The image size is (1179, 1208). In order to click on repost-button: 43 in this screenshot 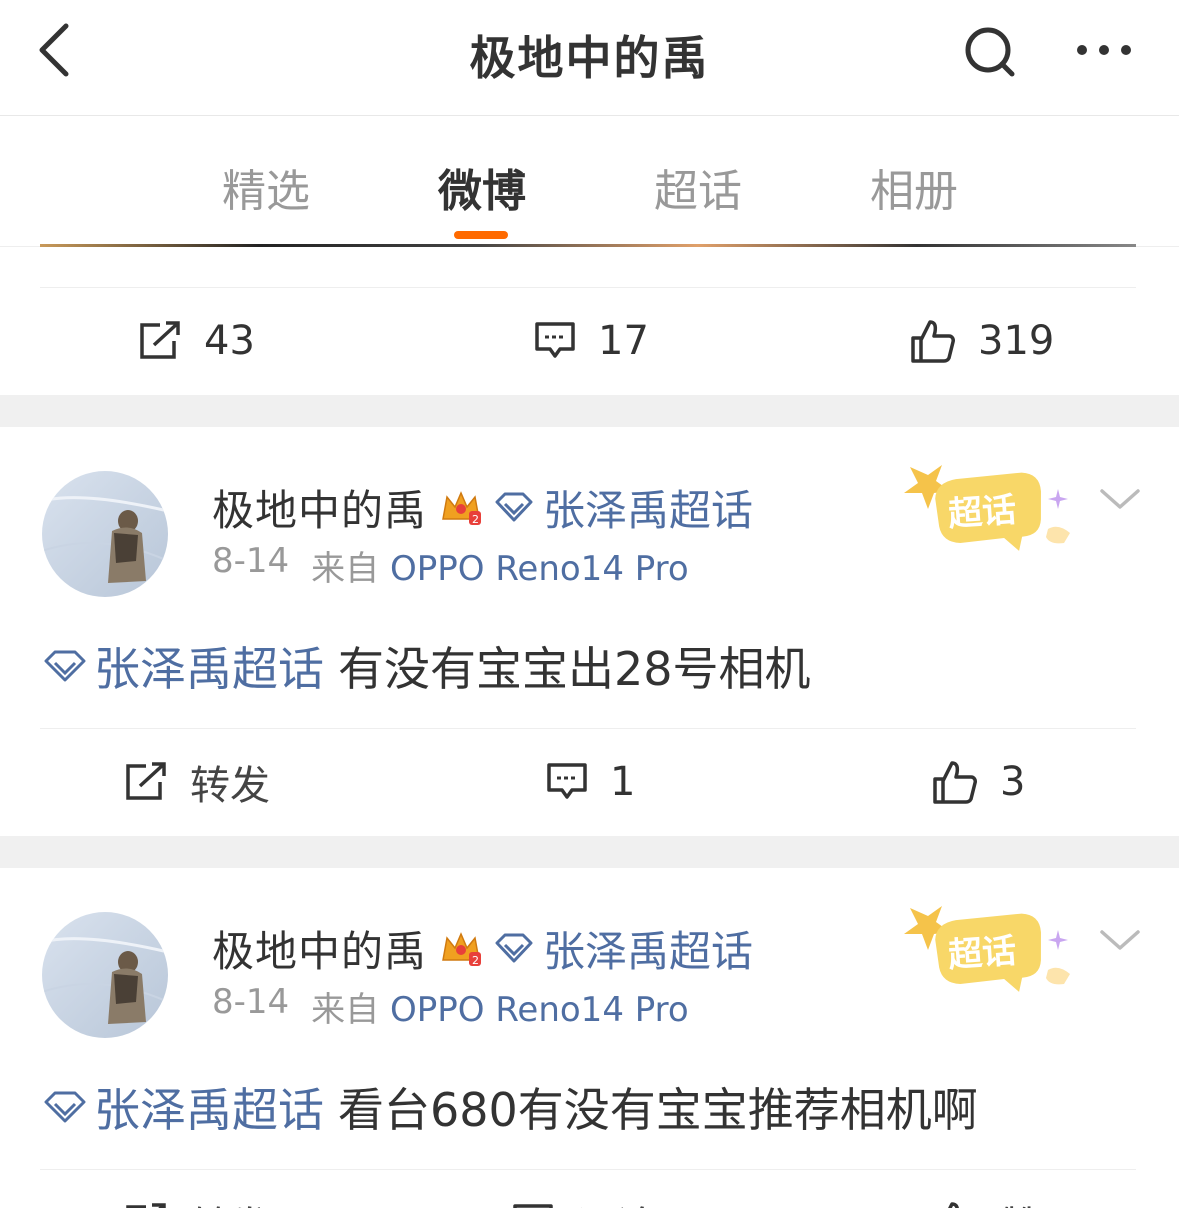, I will do `click(196, 341)`.